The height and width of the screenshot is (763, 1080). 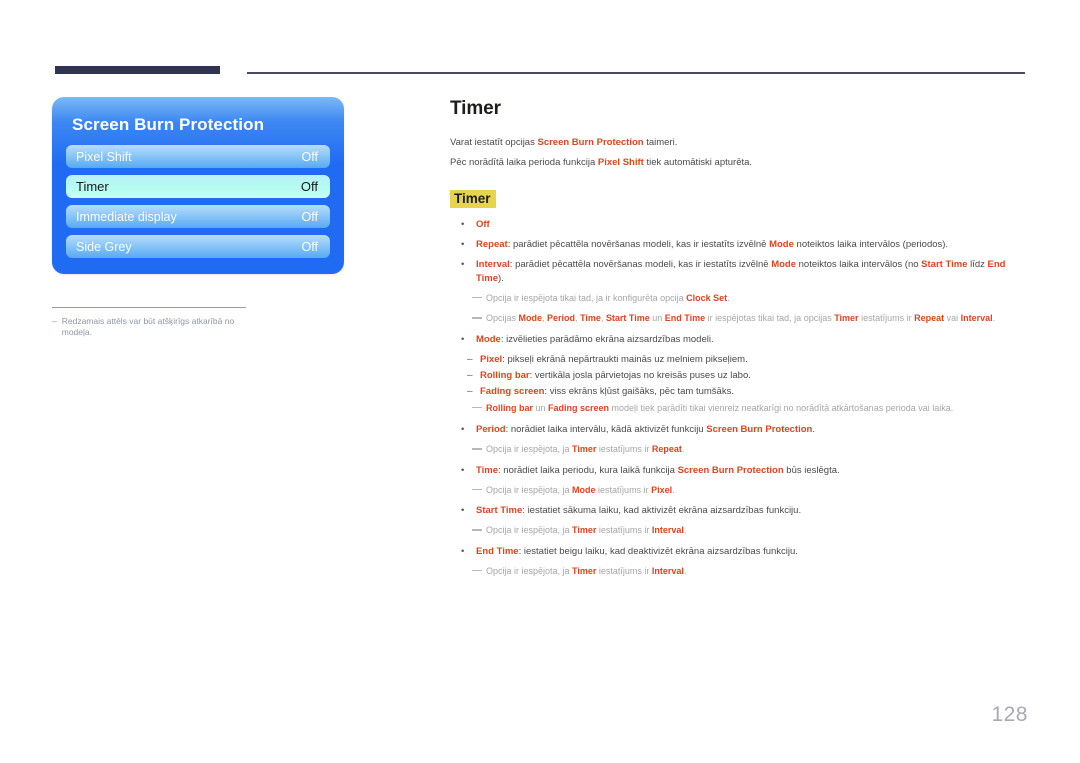 What do you see at coordinates (198, 186) in the screenshot?
I see `osd-row-timer: Timer Off` at bounding box center [198, 186].